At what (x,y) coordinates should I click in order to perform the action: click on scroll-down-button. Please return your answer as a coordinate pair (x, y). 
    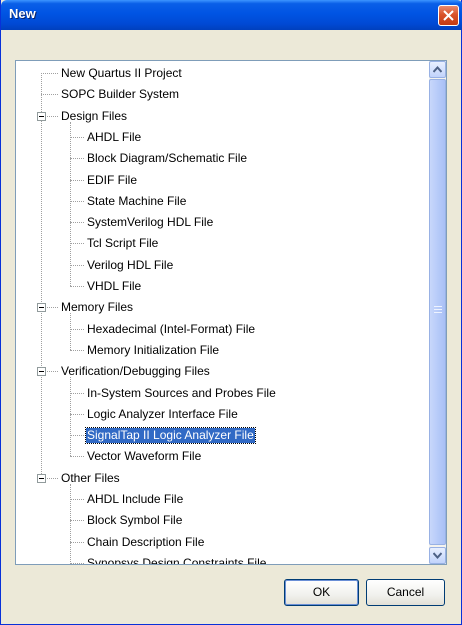
    Looking at the image, I should click on (437, 555).